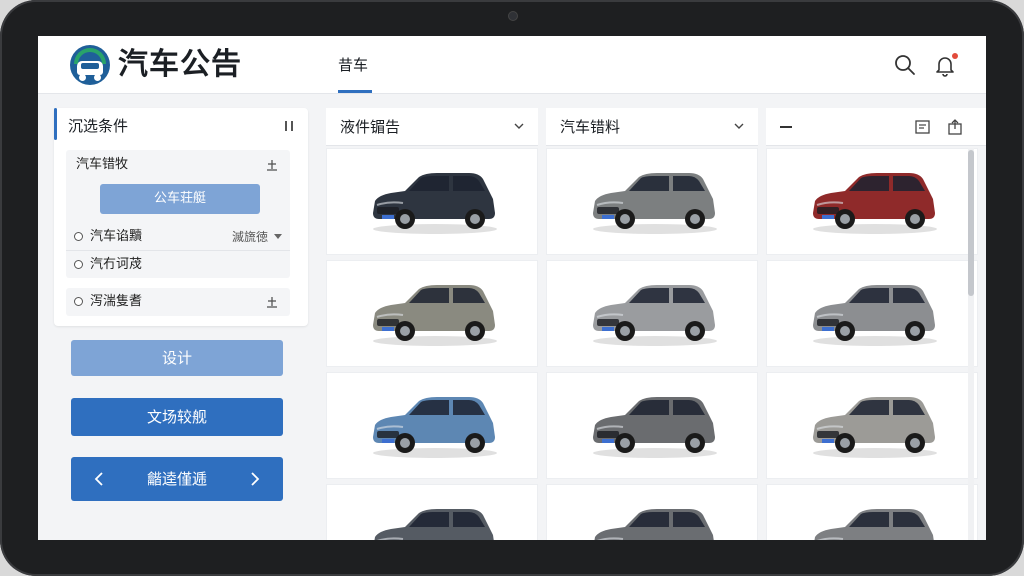  Describe the element at coordinates (905, 65) in the screenshot. I see `search-icon` at that location.